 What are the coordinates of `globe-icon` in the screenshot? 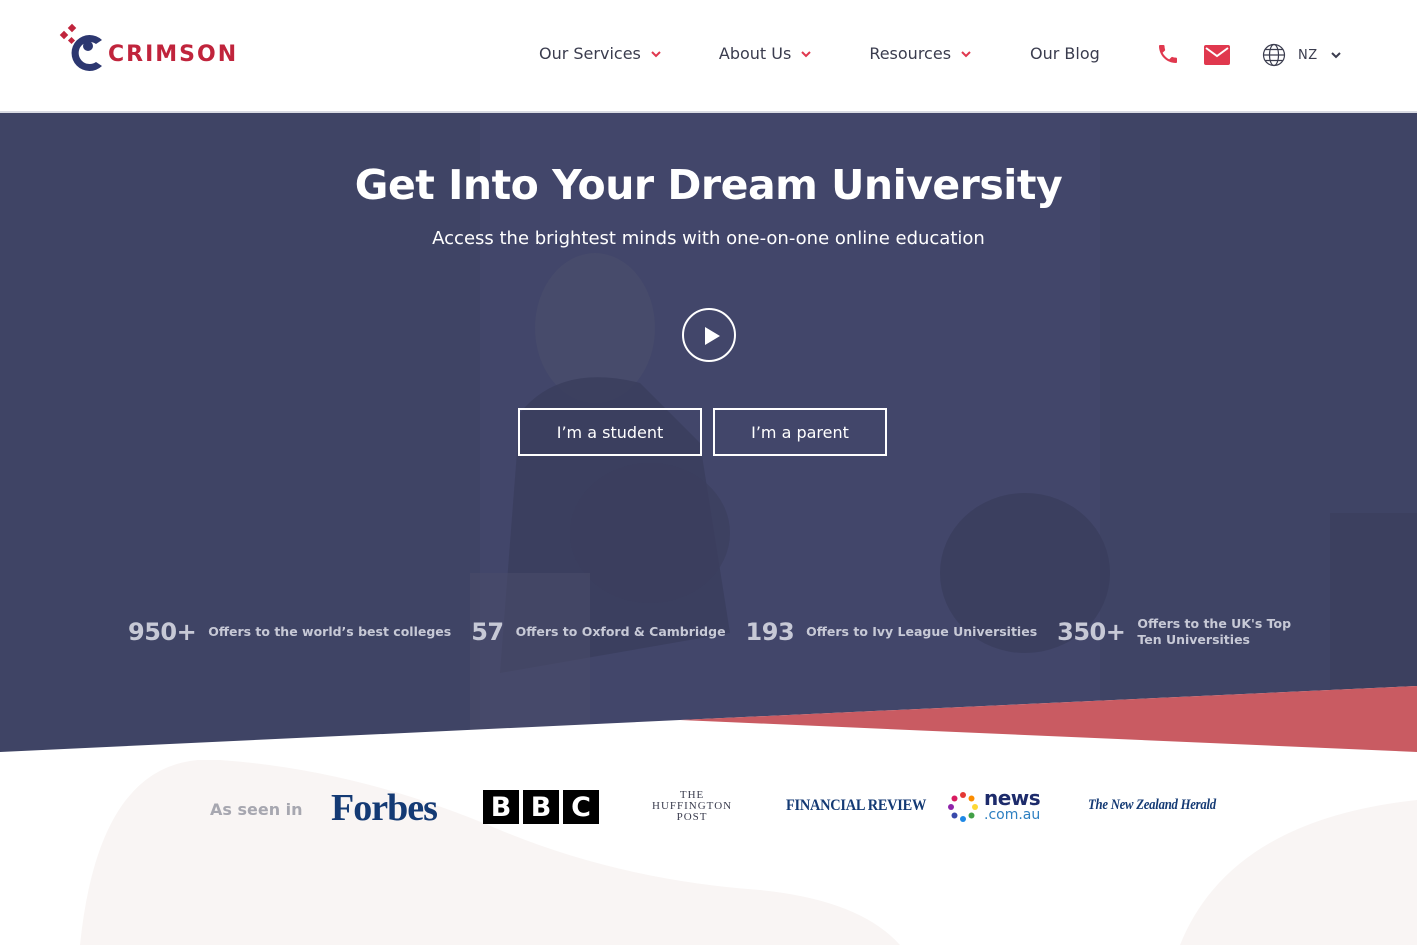 It's located at (1274, 55).